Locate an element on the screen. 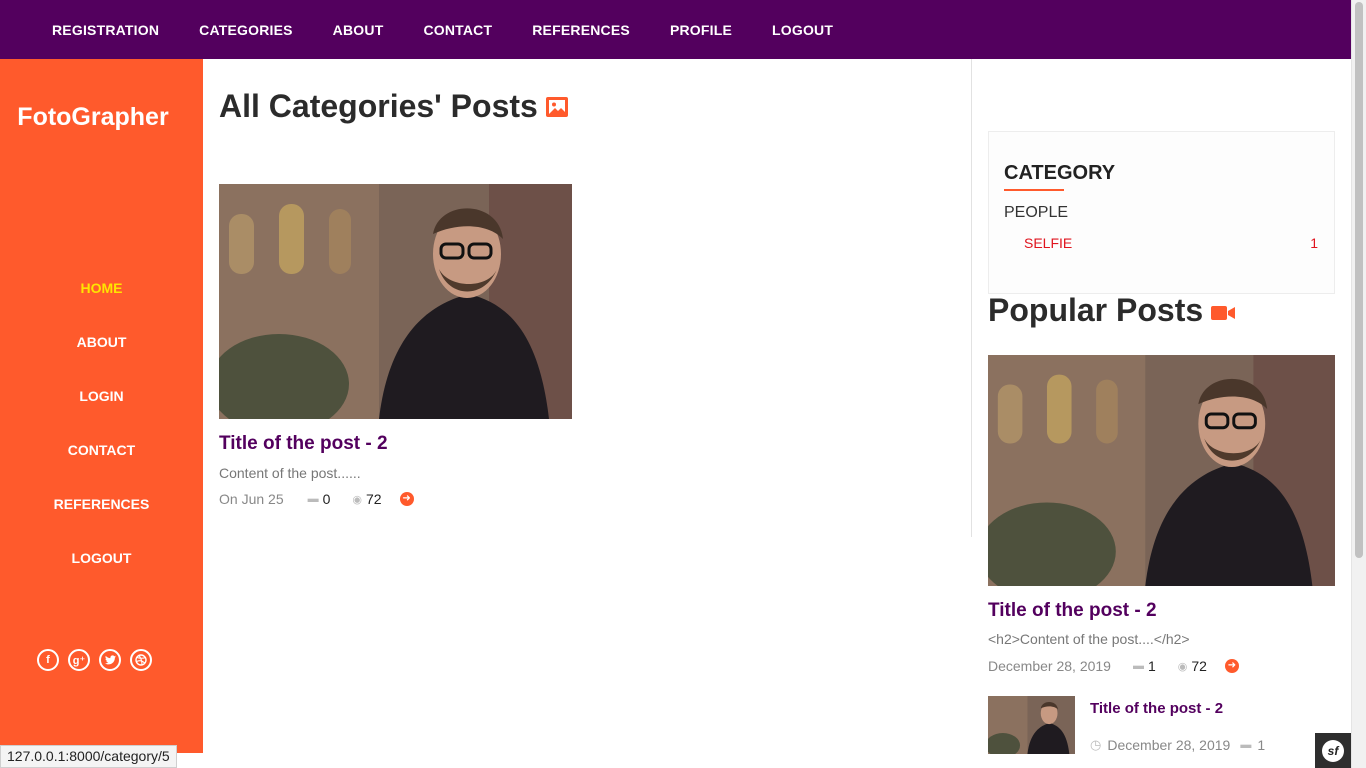  popular-post-image is located at coordinates (1161, 470).